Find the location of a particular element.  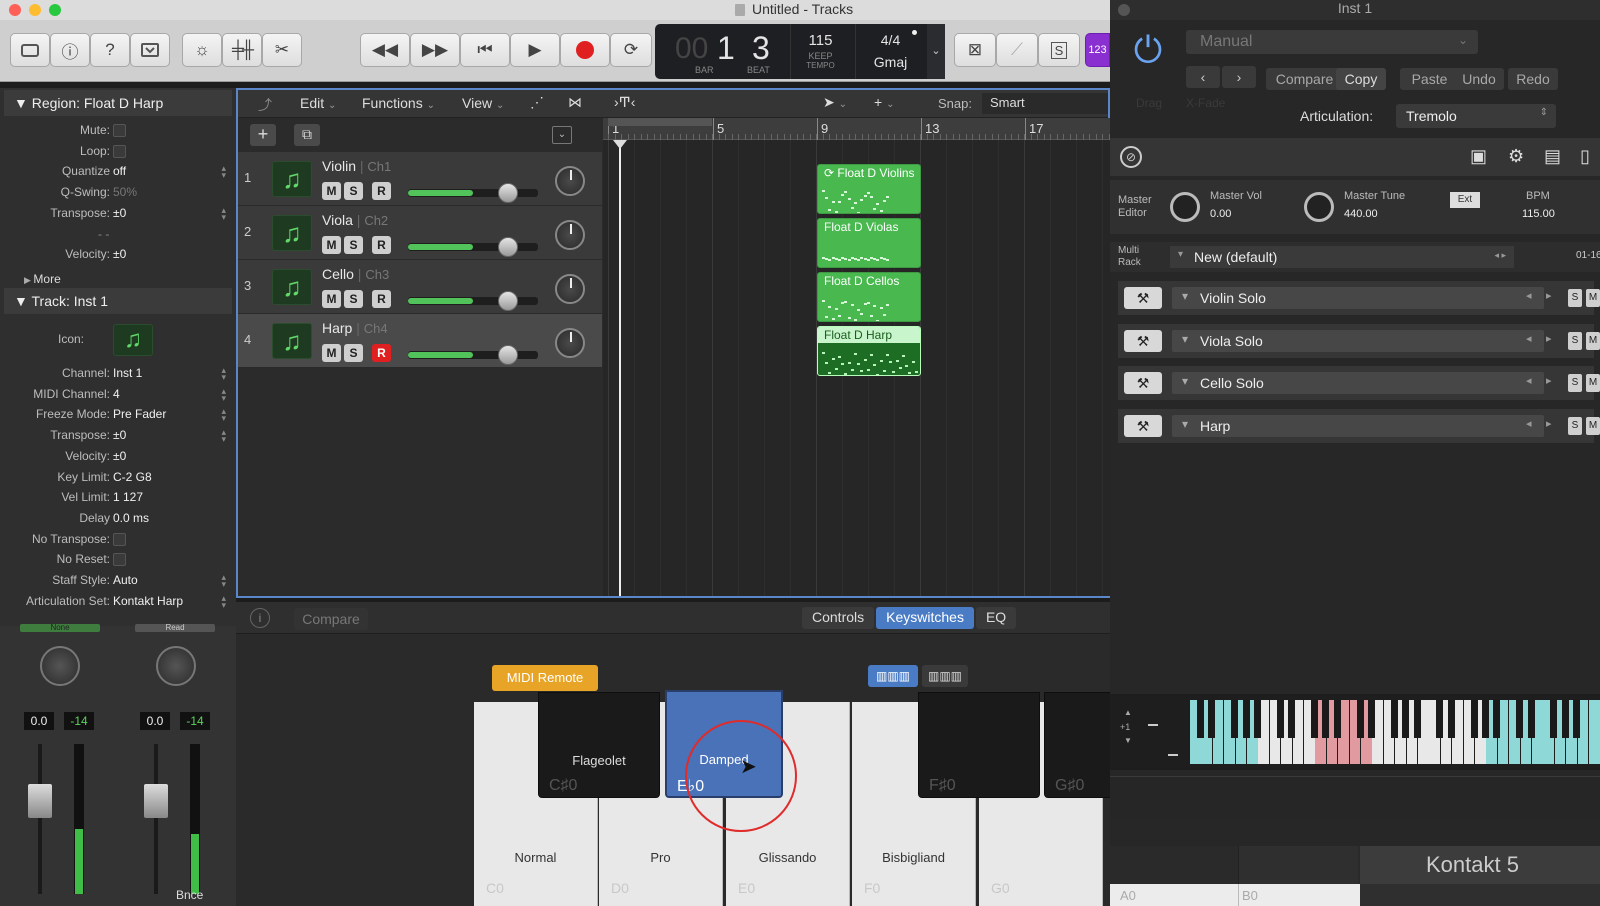

library-button is located at coordinates (30, 50).